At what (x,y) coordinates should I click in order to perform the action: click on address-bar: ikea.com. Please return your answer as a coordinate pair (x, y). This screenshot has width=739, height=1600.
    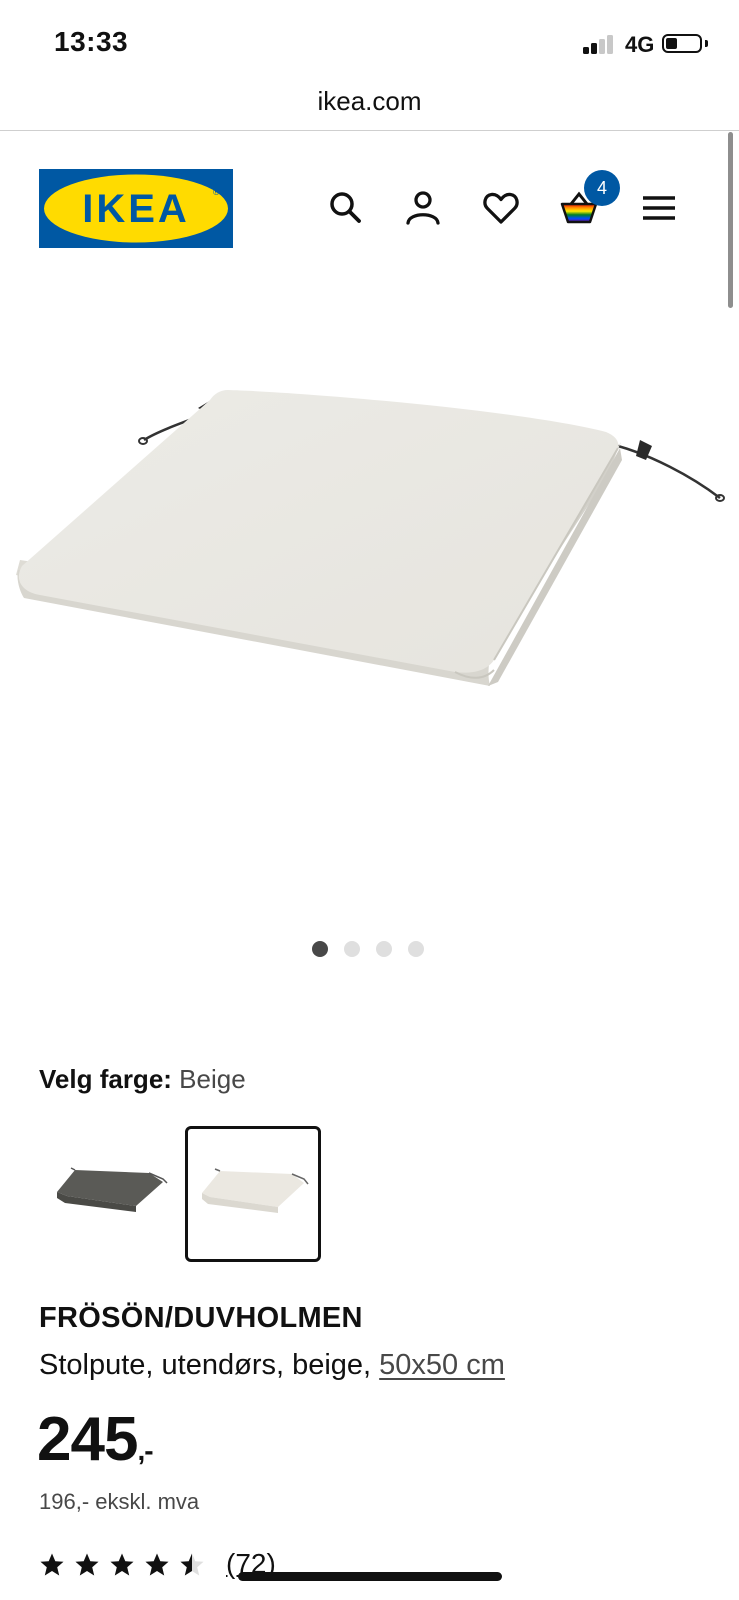
    Looking at the image, I should click on (369, 103).